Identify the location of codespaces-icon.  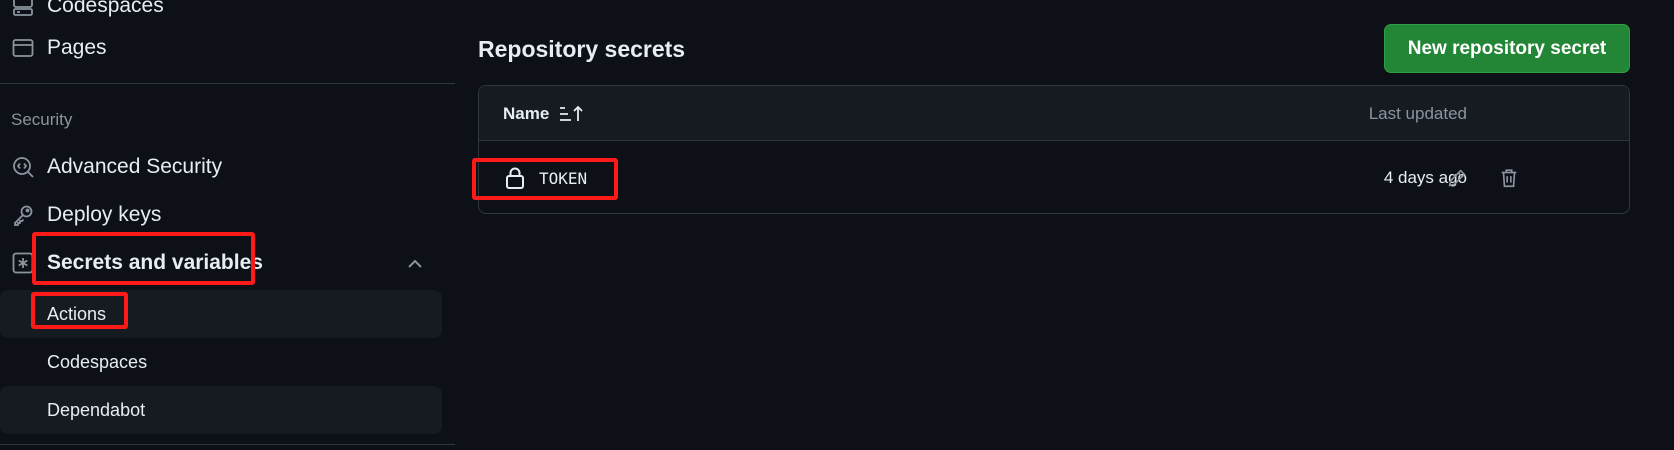
(23, 9).